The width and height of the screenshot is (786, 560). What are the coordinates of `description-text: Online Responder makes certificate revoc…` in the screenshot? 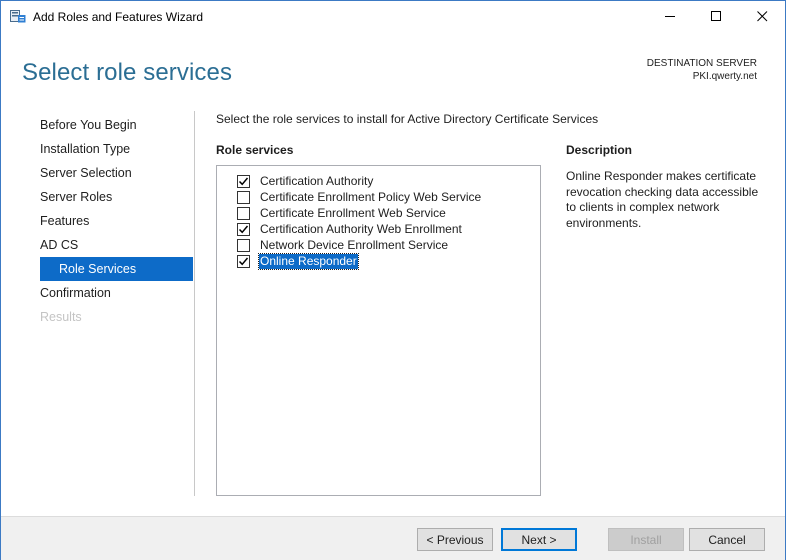 It's located at (662, 199).